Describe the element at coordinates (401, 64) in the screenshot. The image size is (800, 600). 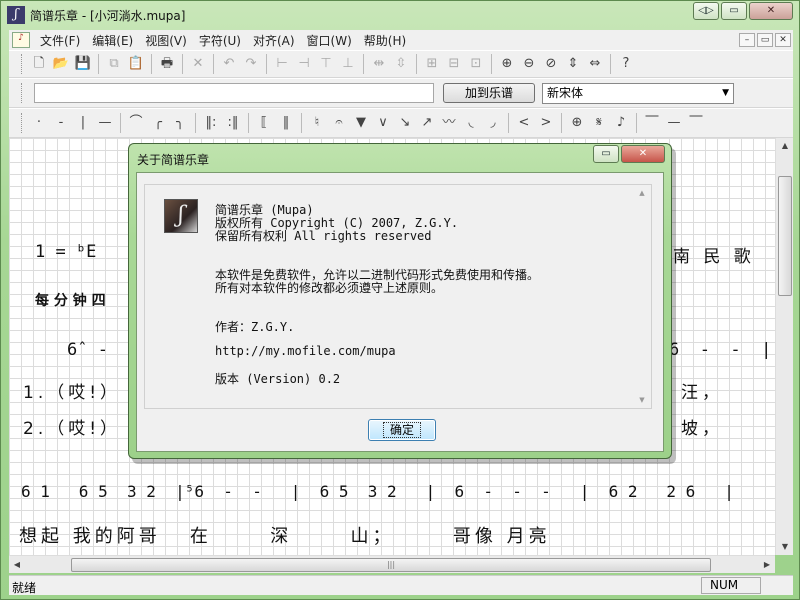
I see `space-vertical-icon: ⇳` at that location.